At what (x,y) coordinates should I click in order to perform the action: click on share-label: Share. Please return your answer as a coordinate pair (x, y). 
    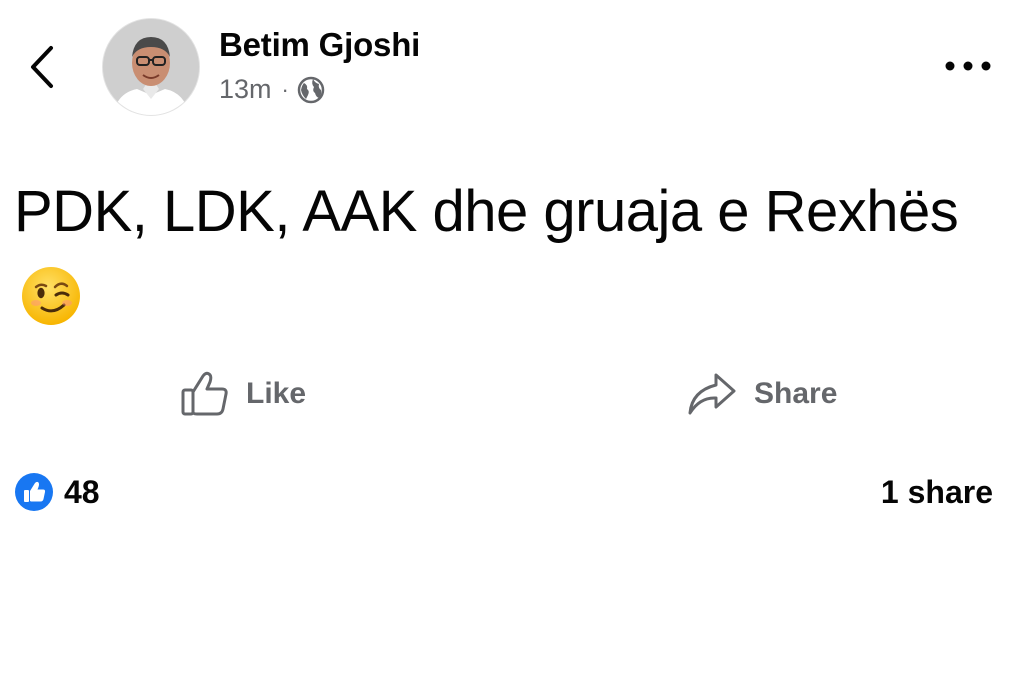
    Looking at the image, I should click on (796, 393).